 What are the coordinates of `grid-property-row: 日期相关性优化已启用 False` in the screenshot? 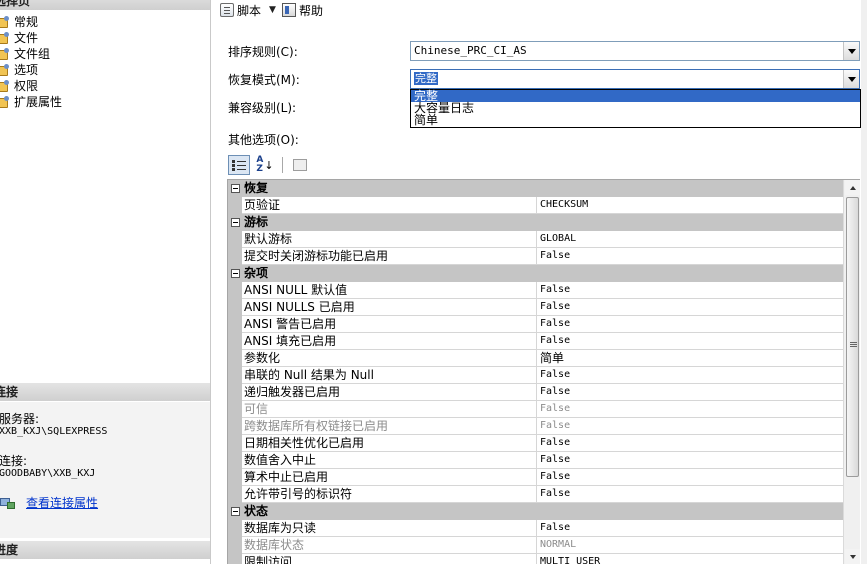 It's located at (536, 443).